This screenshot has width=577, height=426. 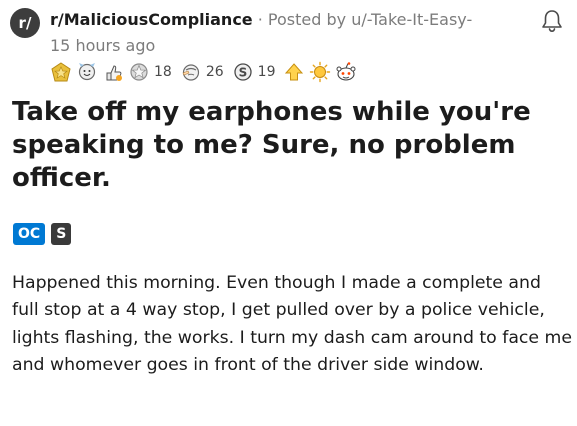 I want to click on oc-flair: OC, so click(x=29, y=234).